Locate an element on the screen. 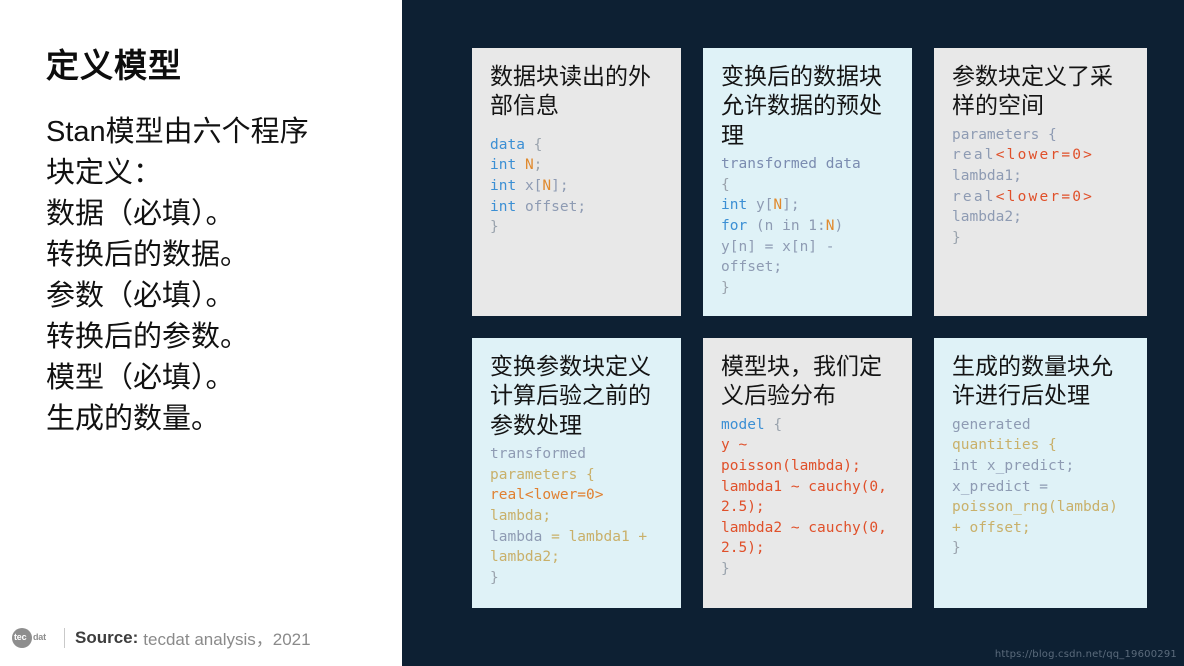  code-line: x_predict = is located at coordinates (1042, 487).